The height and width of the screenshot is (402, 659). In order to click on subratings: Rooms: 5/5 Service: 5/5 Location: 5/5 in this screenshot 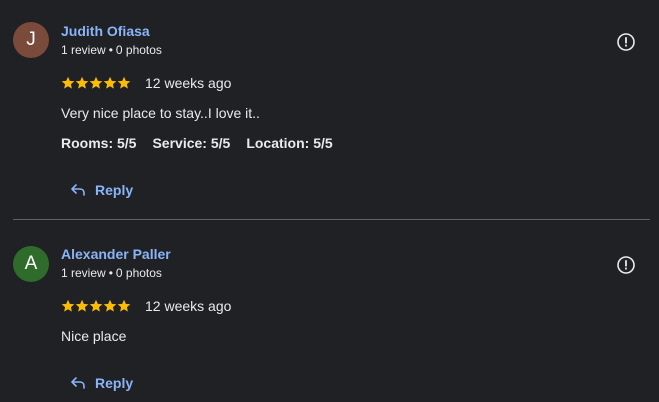, I will do `click(197, 143)`.